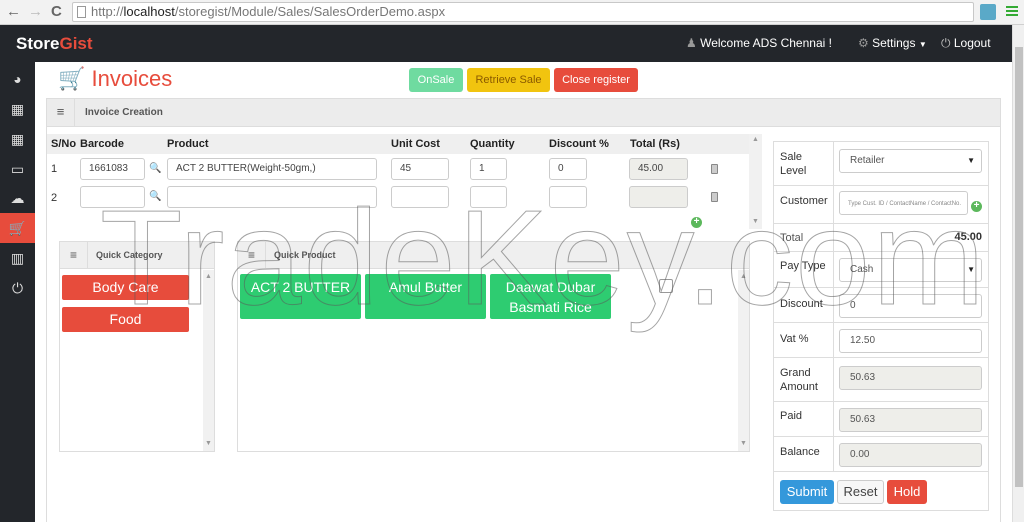  Describe the element at coordinates (17, 109) in the screenshot. I see `sidebar-item-grid-1: ▦` at that location.